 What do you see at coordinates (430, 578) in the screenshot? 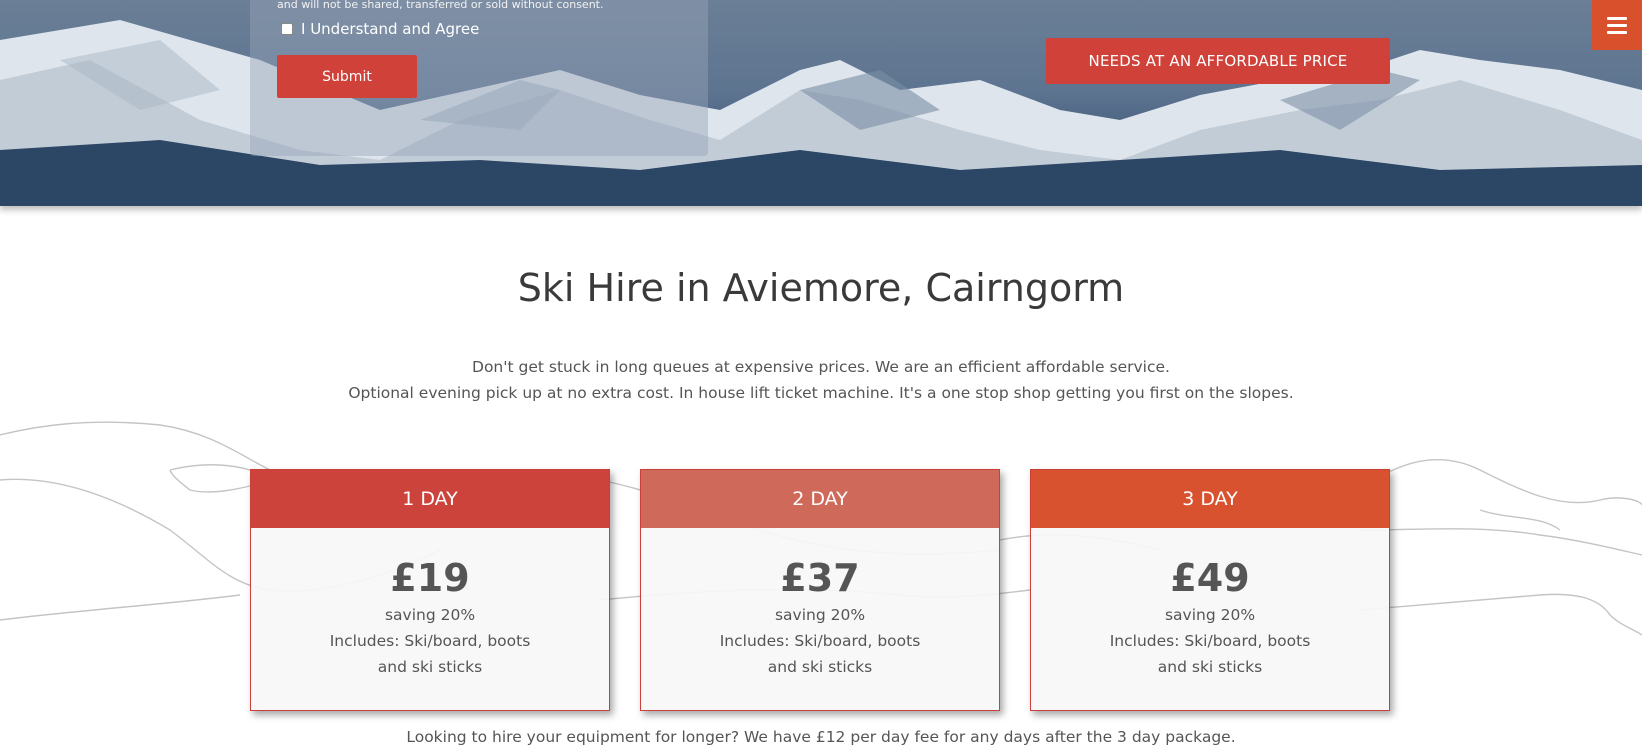
I see `card-price: £19` at bounding box center [430, 578].